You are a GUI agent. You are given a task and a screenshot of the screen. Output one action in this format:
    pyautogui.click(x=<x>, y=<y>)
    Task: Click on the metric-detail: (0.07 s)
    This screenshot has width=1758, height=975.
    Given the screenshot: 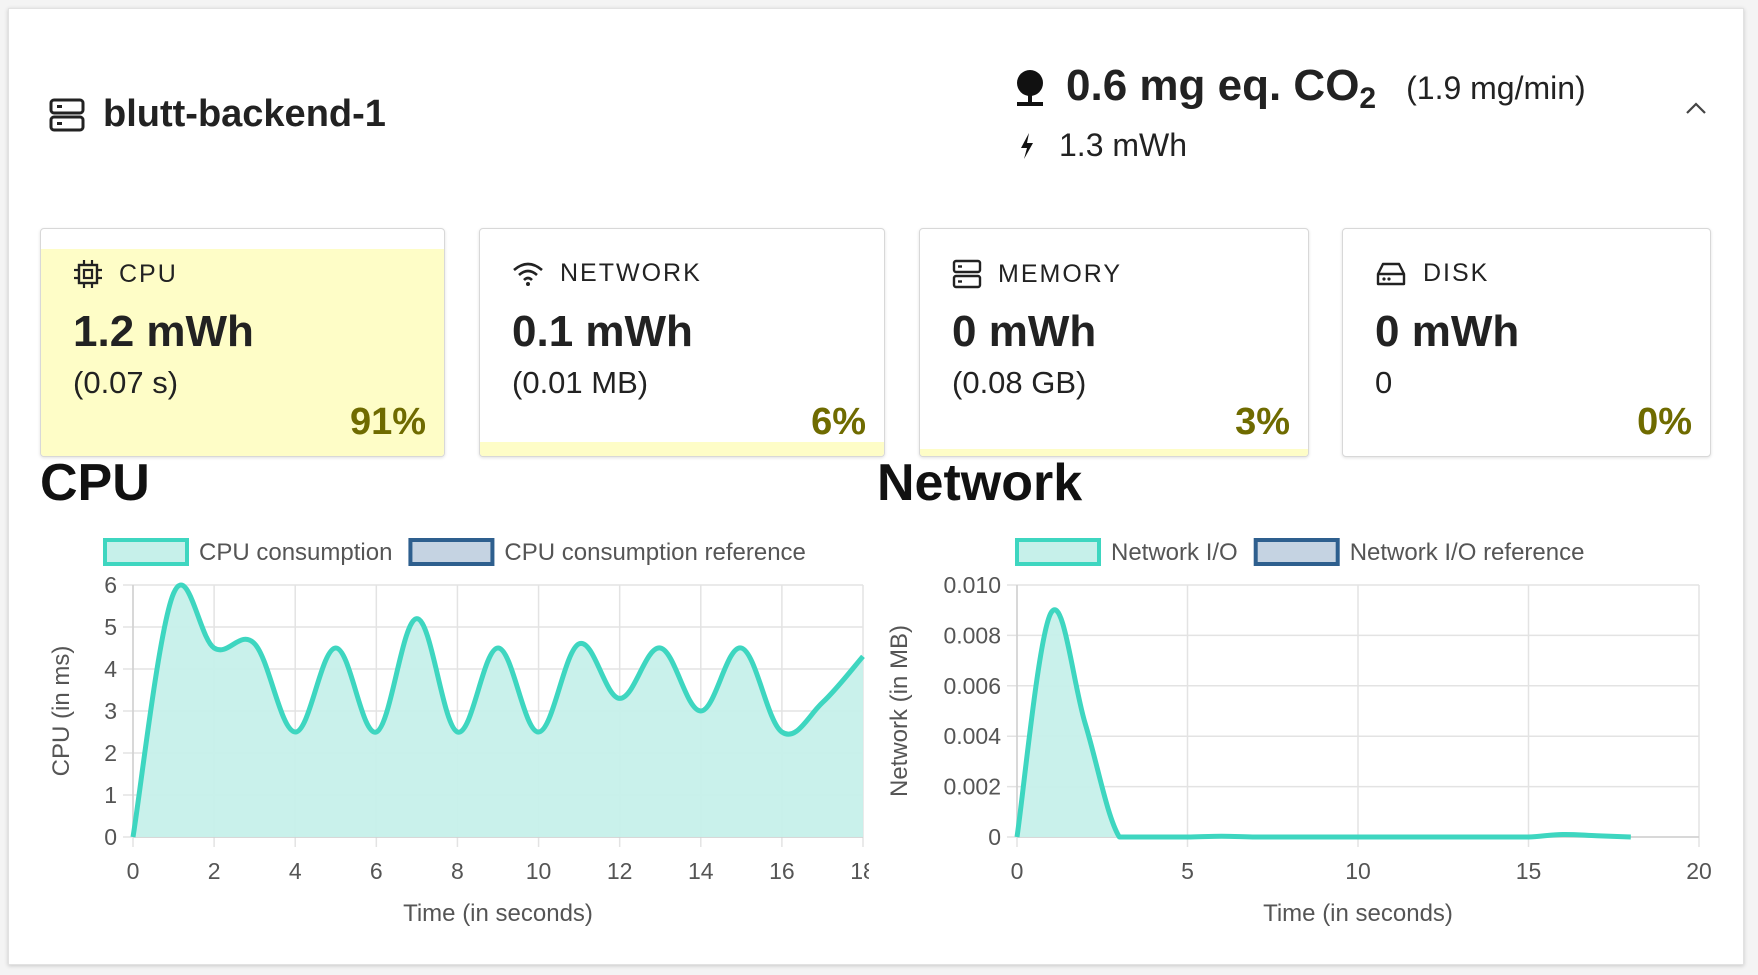 What is the action you would take?
    pyautogui.click(x=126, y=382)
    